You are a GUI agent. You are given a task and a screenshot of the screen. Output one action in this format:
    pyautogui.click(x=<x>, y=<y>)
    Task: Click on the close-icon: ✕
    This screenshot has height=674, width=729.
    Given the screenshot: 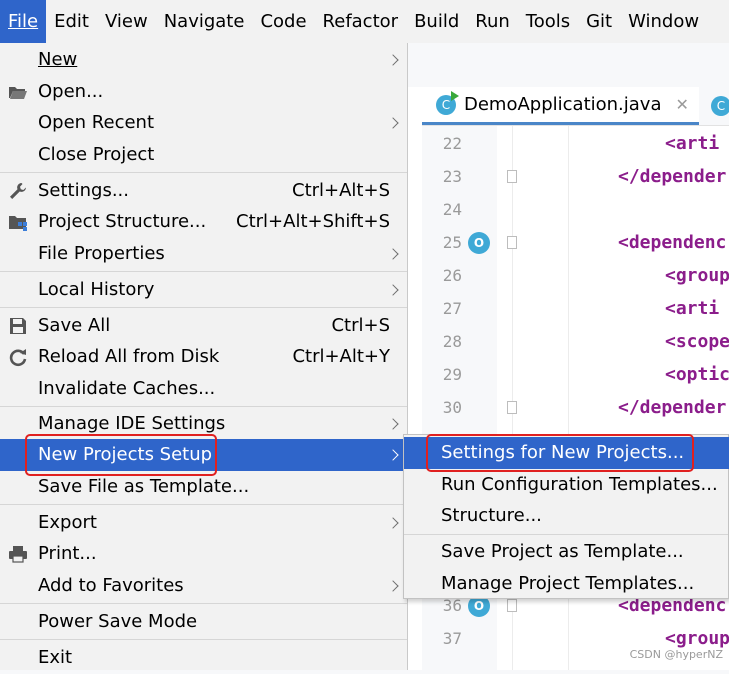 What is the action you would take?
    pyautogui.click(x=682, y=104)
    